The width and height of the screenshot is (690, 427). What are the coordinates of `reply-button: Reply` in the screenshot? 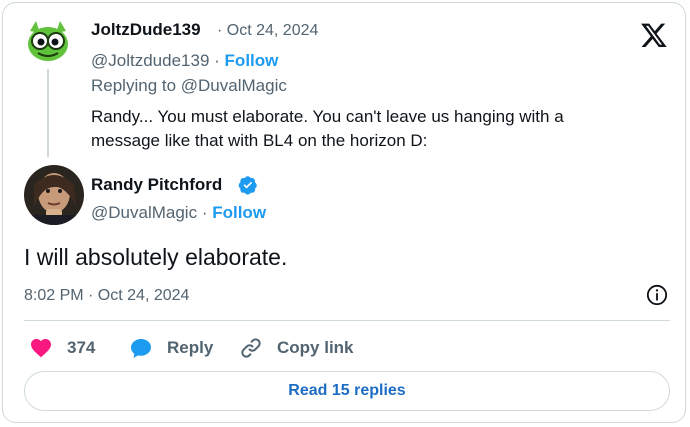 It's located at (171, 348).